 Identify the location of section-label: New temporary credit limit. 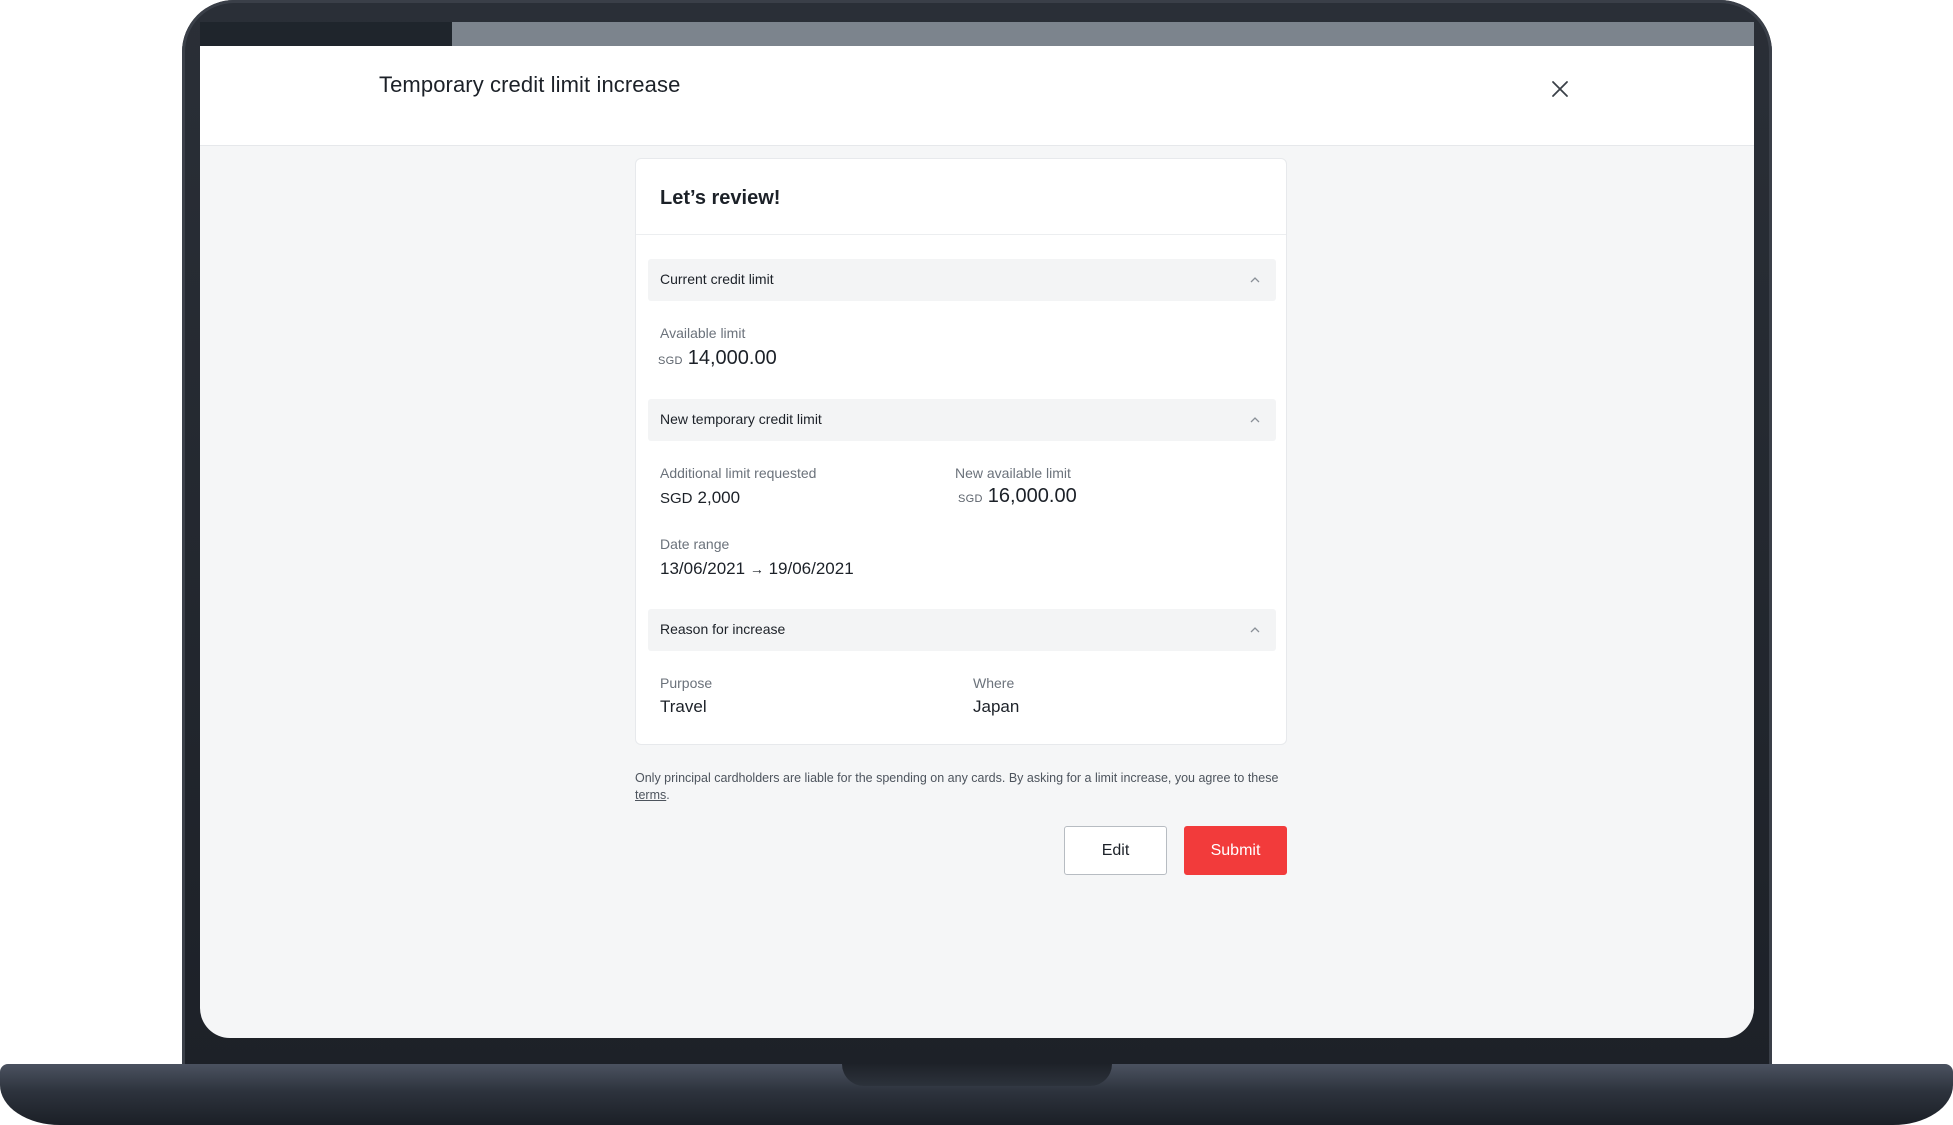
(741, 419).